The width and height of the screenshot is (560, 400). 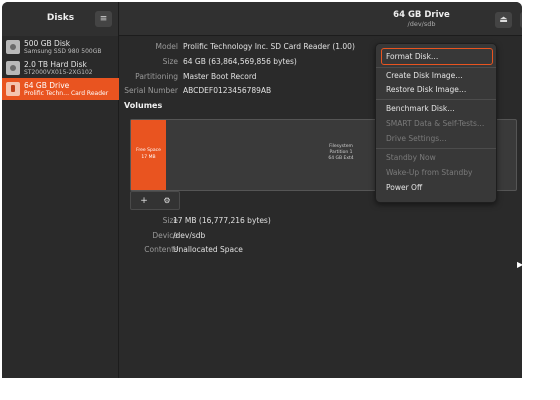 I want to click on volume-device-label: Device, so click(x=165, y=235).